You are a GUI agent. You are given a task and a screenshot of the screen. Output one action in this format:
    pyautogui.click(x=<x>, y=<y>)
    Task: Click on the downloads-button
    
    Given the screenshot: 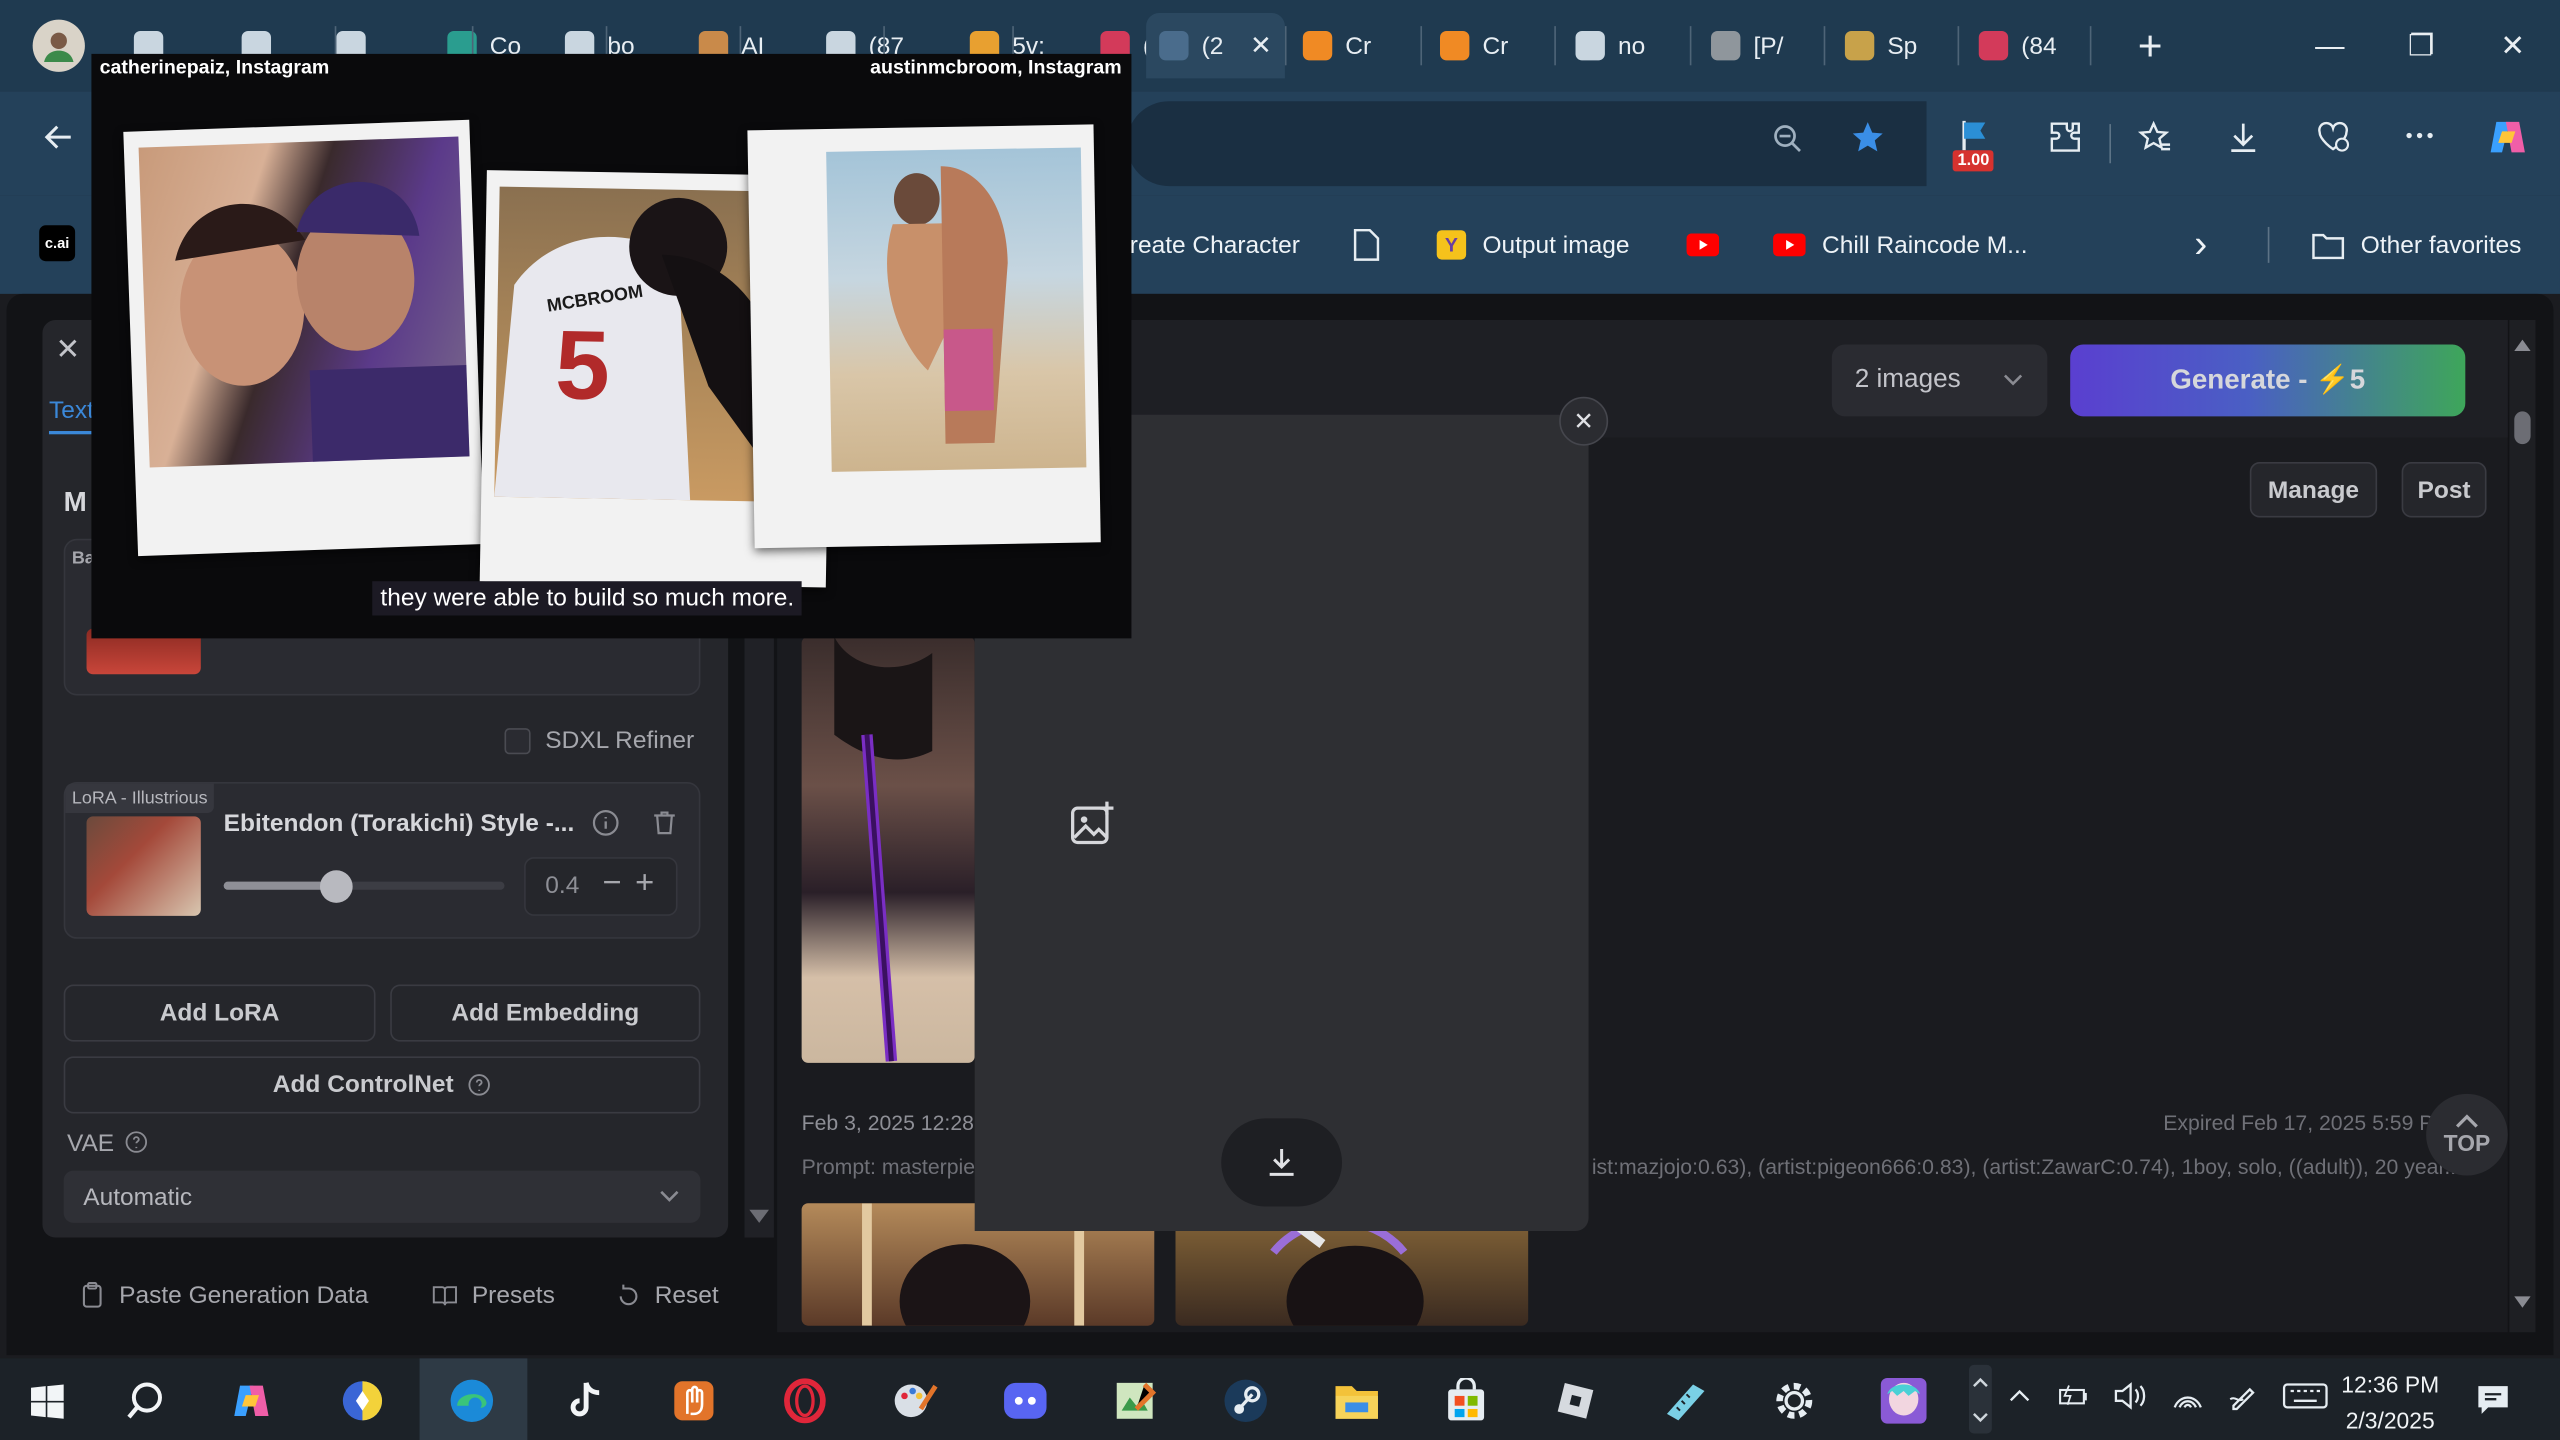 What is the action you would take?
    pyautogui.click(x=2243, y=143)
    